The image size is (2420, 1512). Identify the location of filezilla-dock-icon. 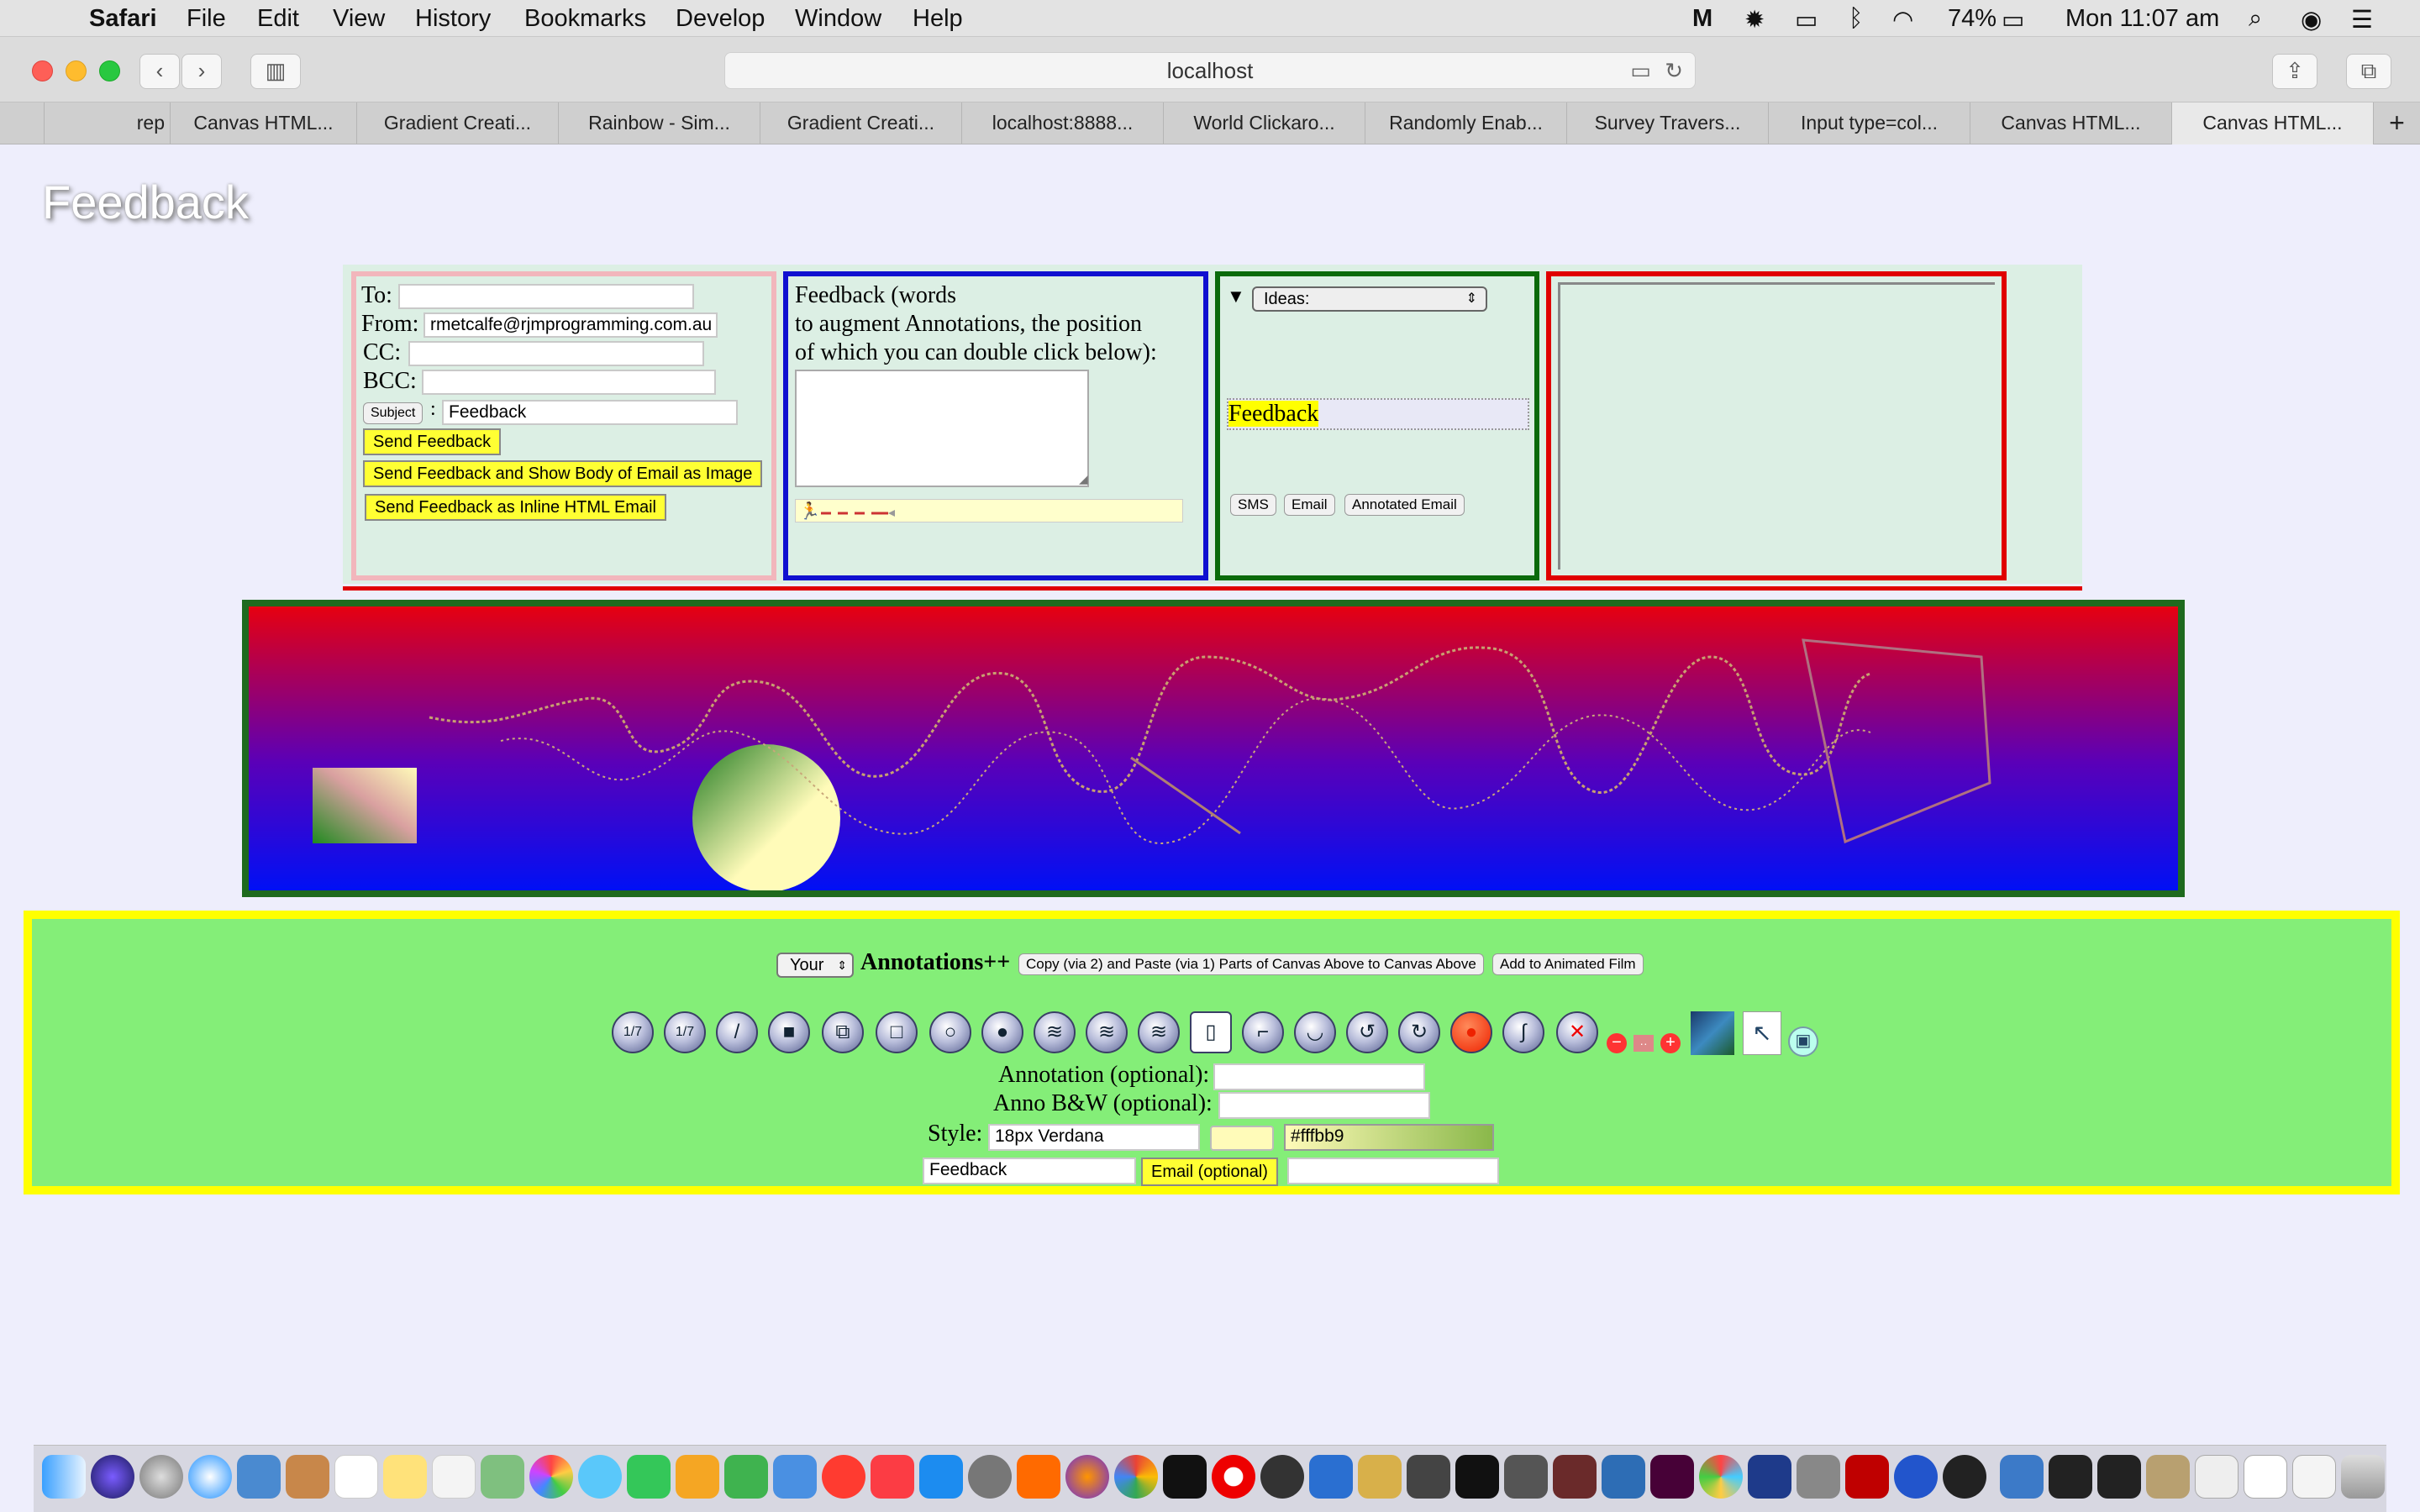
(1867, 1477).